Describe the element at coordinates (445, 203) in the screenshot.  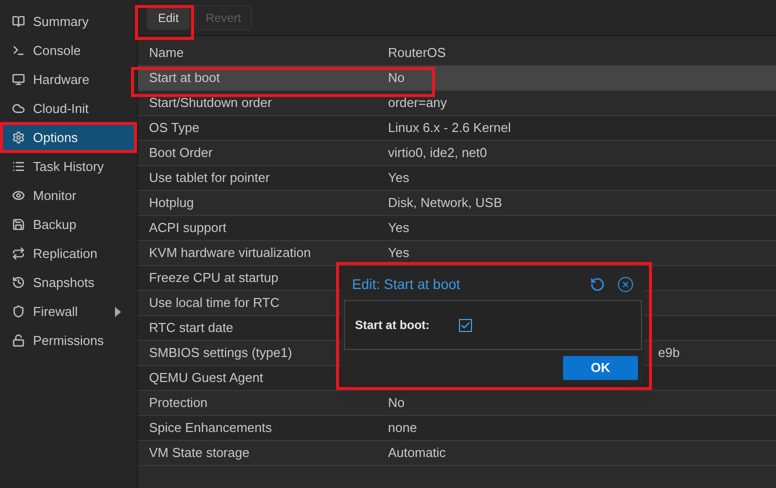
I see `property-value: Disk, Network, USB` at that location.